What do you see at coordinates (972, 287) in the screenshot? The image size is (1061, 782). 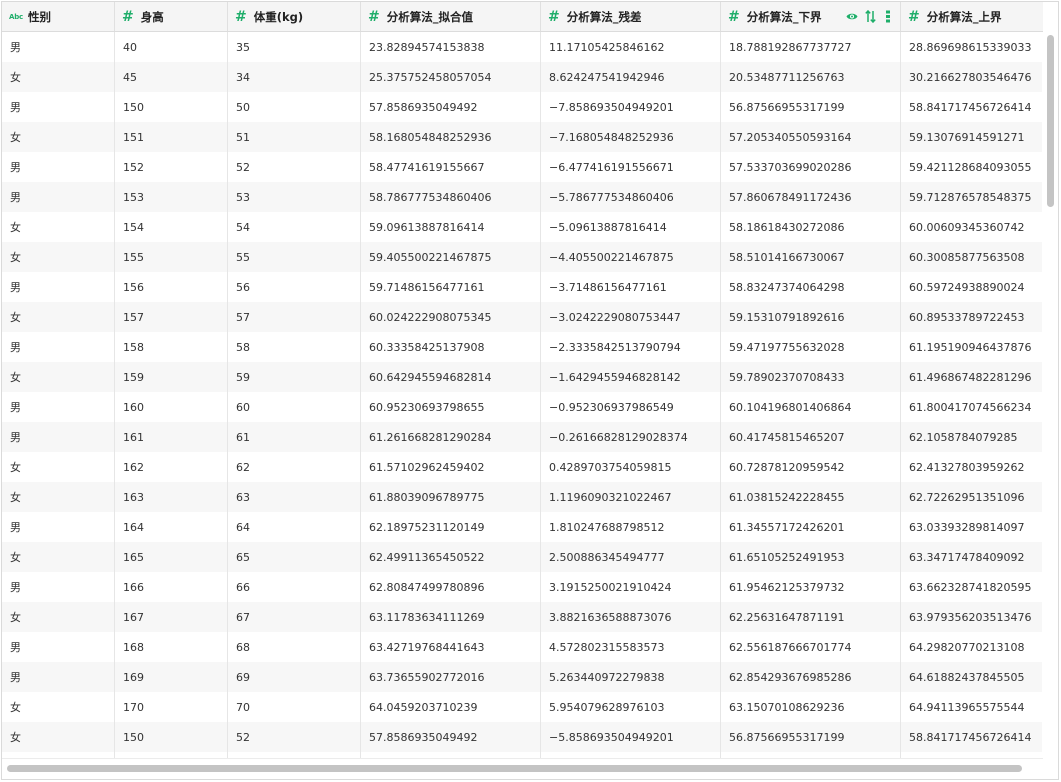 I see `cell-upper-bound: 60.59724938890024` at bounding box center [972, 287].